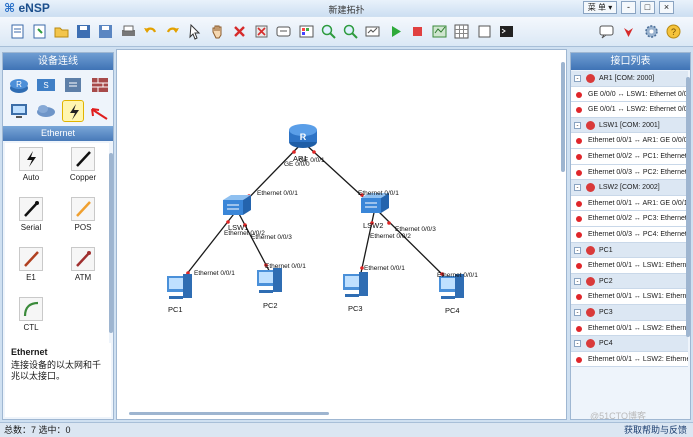  Describe the element at coordinates (629, 312) in the screenshot. I see `interface-device-row: - PC3` at that location.